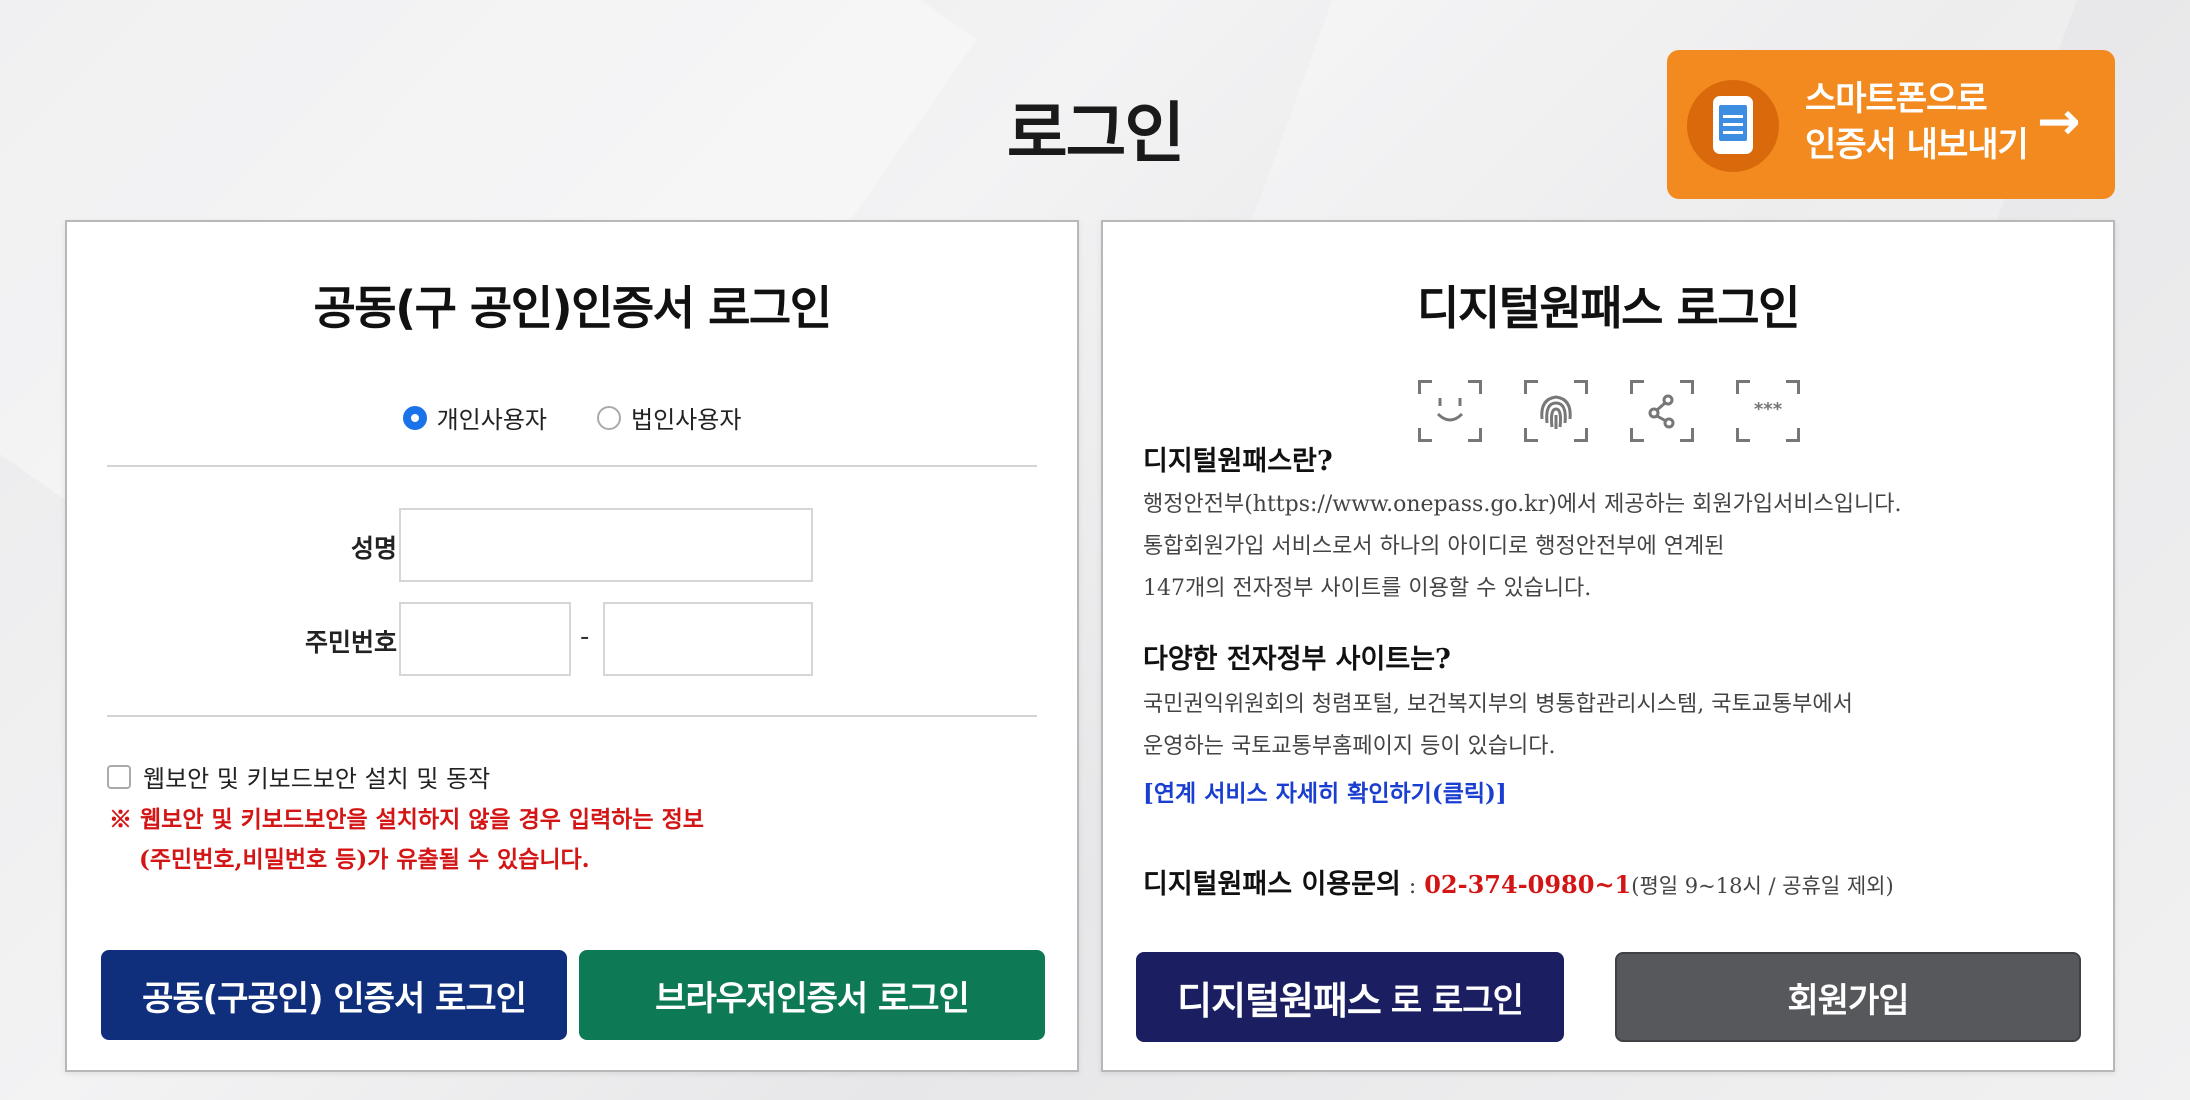  What do you see at coordinates (1450, 411) in the screenshot?
I see `face-scan-icon` at bounding box center [1450, 411].